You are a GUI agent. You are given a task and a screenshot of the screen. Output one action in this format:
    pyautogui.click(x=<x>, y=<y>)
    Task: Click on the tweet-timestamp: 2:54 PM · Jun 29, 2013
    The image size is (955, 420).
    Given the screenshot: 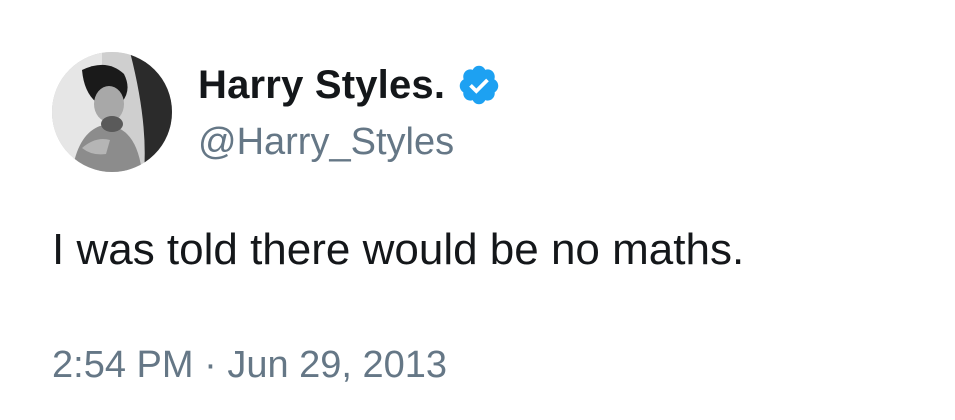 What is the action you would take?
    pyautogui.click(x=249, y=365)
    